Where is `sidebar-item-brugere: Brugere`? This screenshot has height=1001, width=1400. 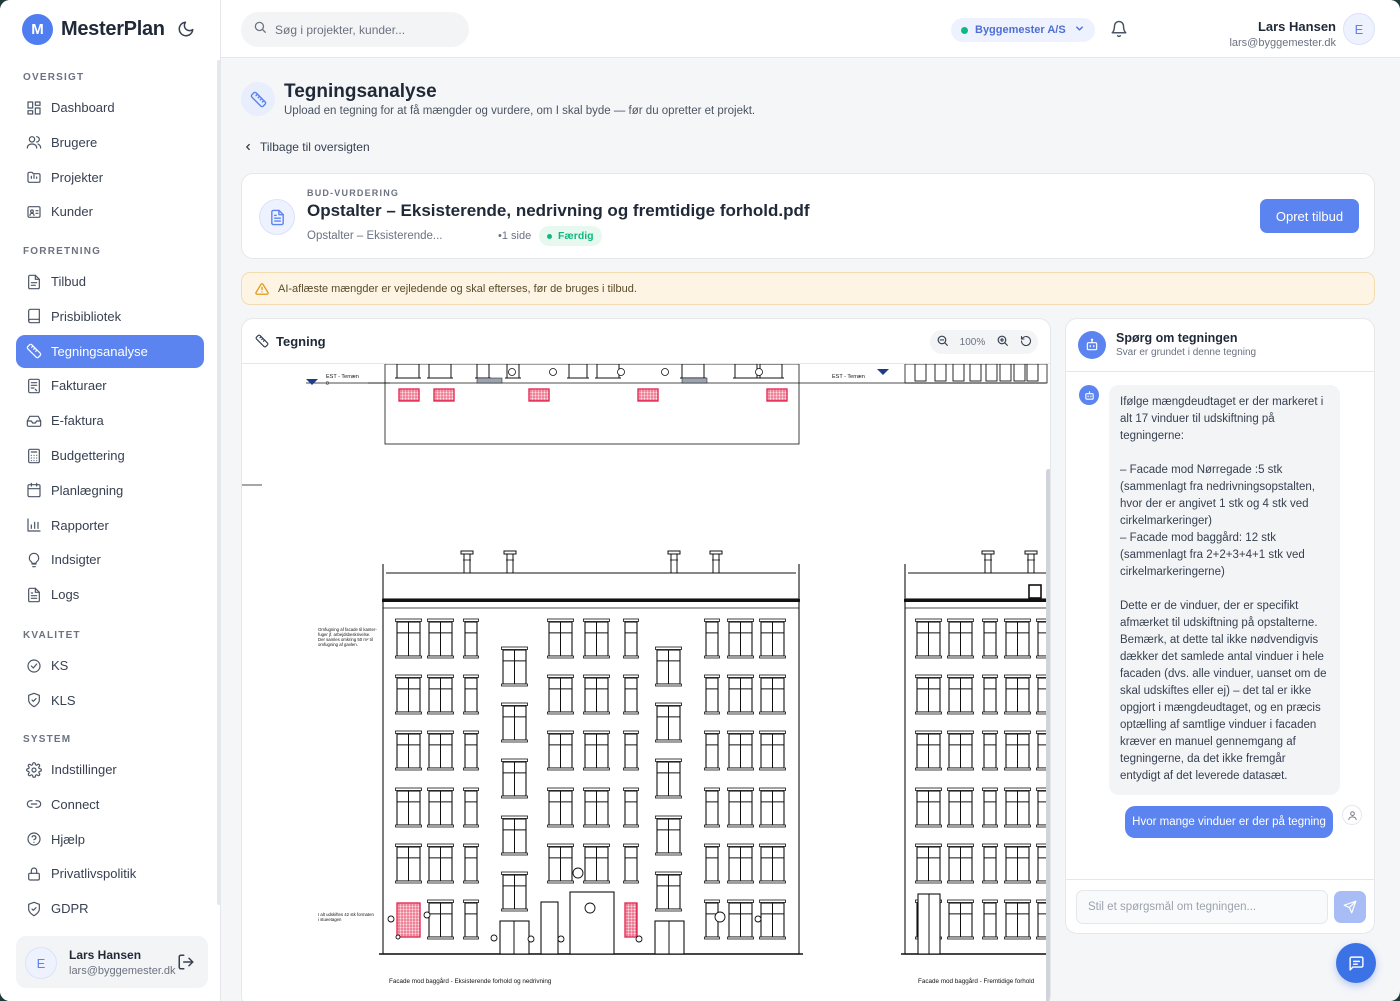 sidebar-item-brugere: Brugere is located at coordinates (110, 142).